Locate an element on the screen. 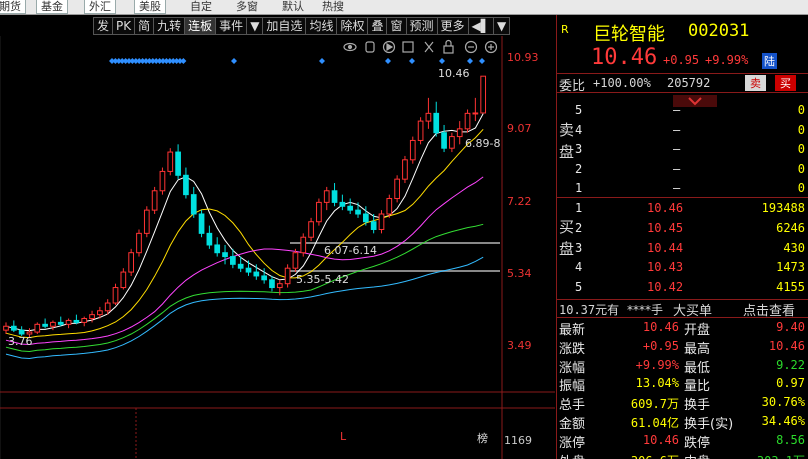 This screenshot has width=808, height=459. tool-ex-rights: 除权 is located at coordinates (353, 26).